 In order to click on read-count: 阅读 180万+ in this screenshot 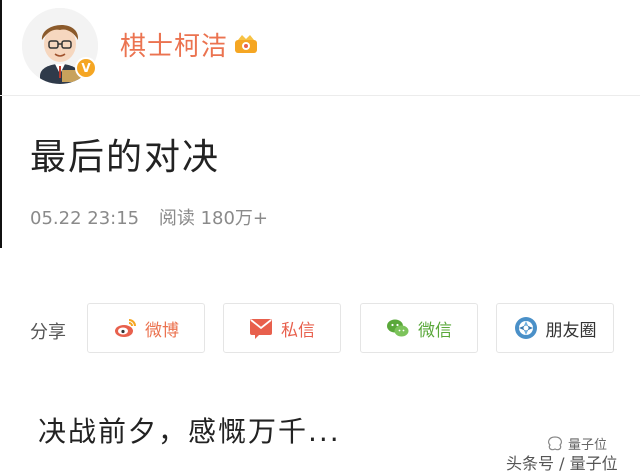, I will do `click(213, 218)`.